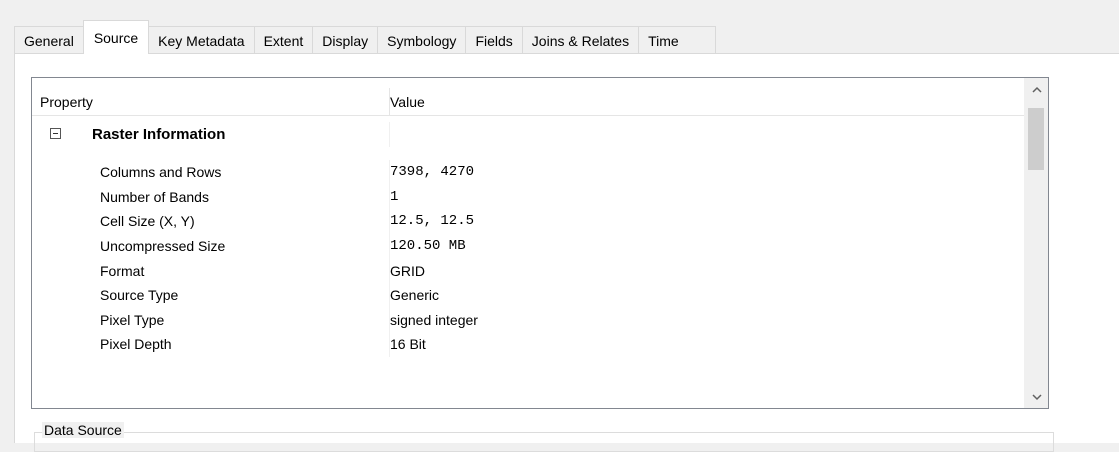 This screenshot has height=452, width=1119. I want to click on property-label: Number of Bands, so click(154, 196).